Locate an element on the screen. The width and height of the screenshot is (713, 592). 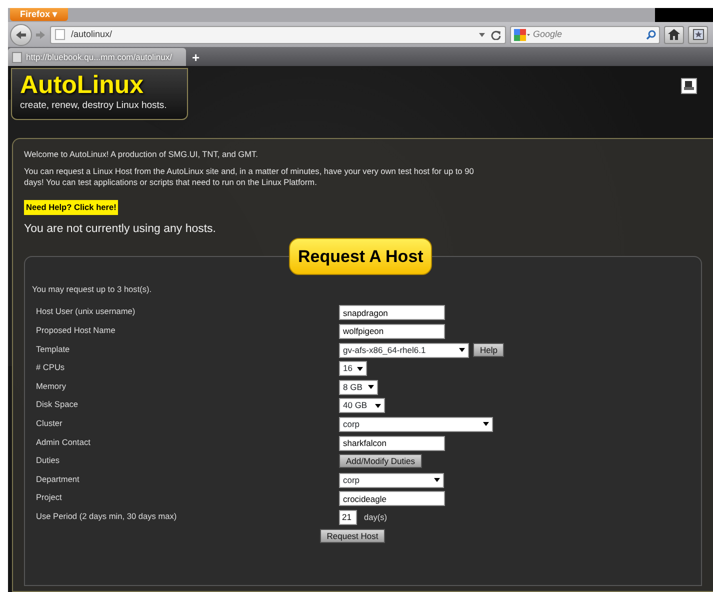
field-label: Memory is located at coordinates (51, 386).